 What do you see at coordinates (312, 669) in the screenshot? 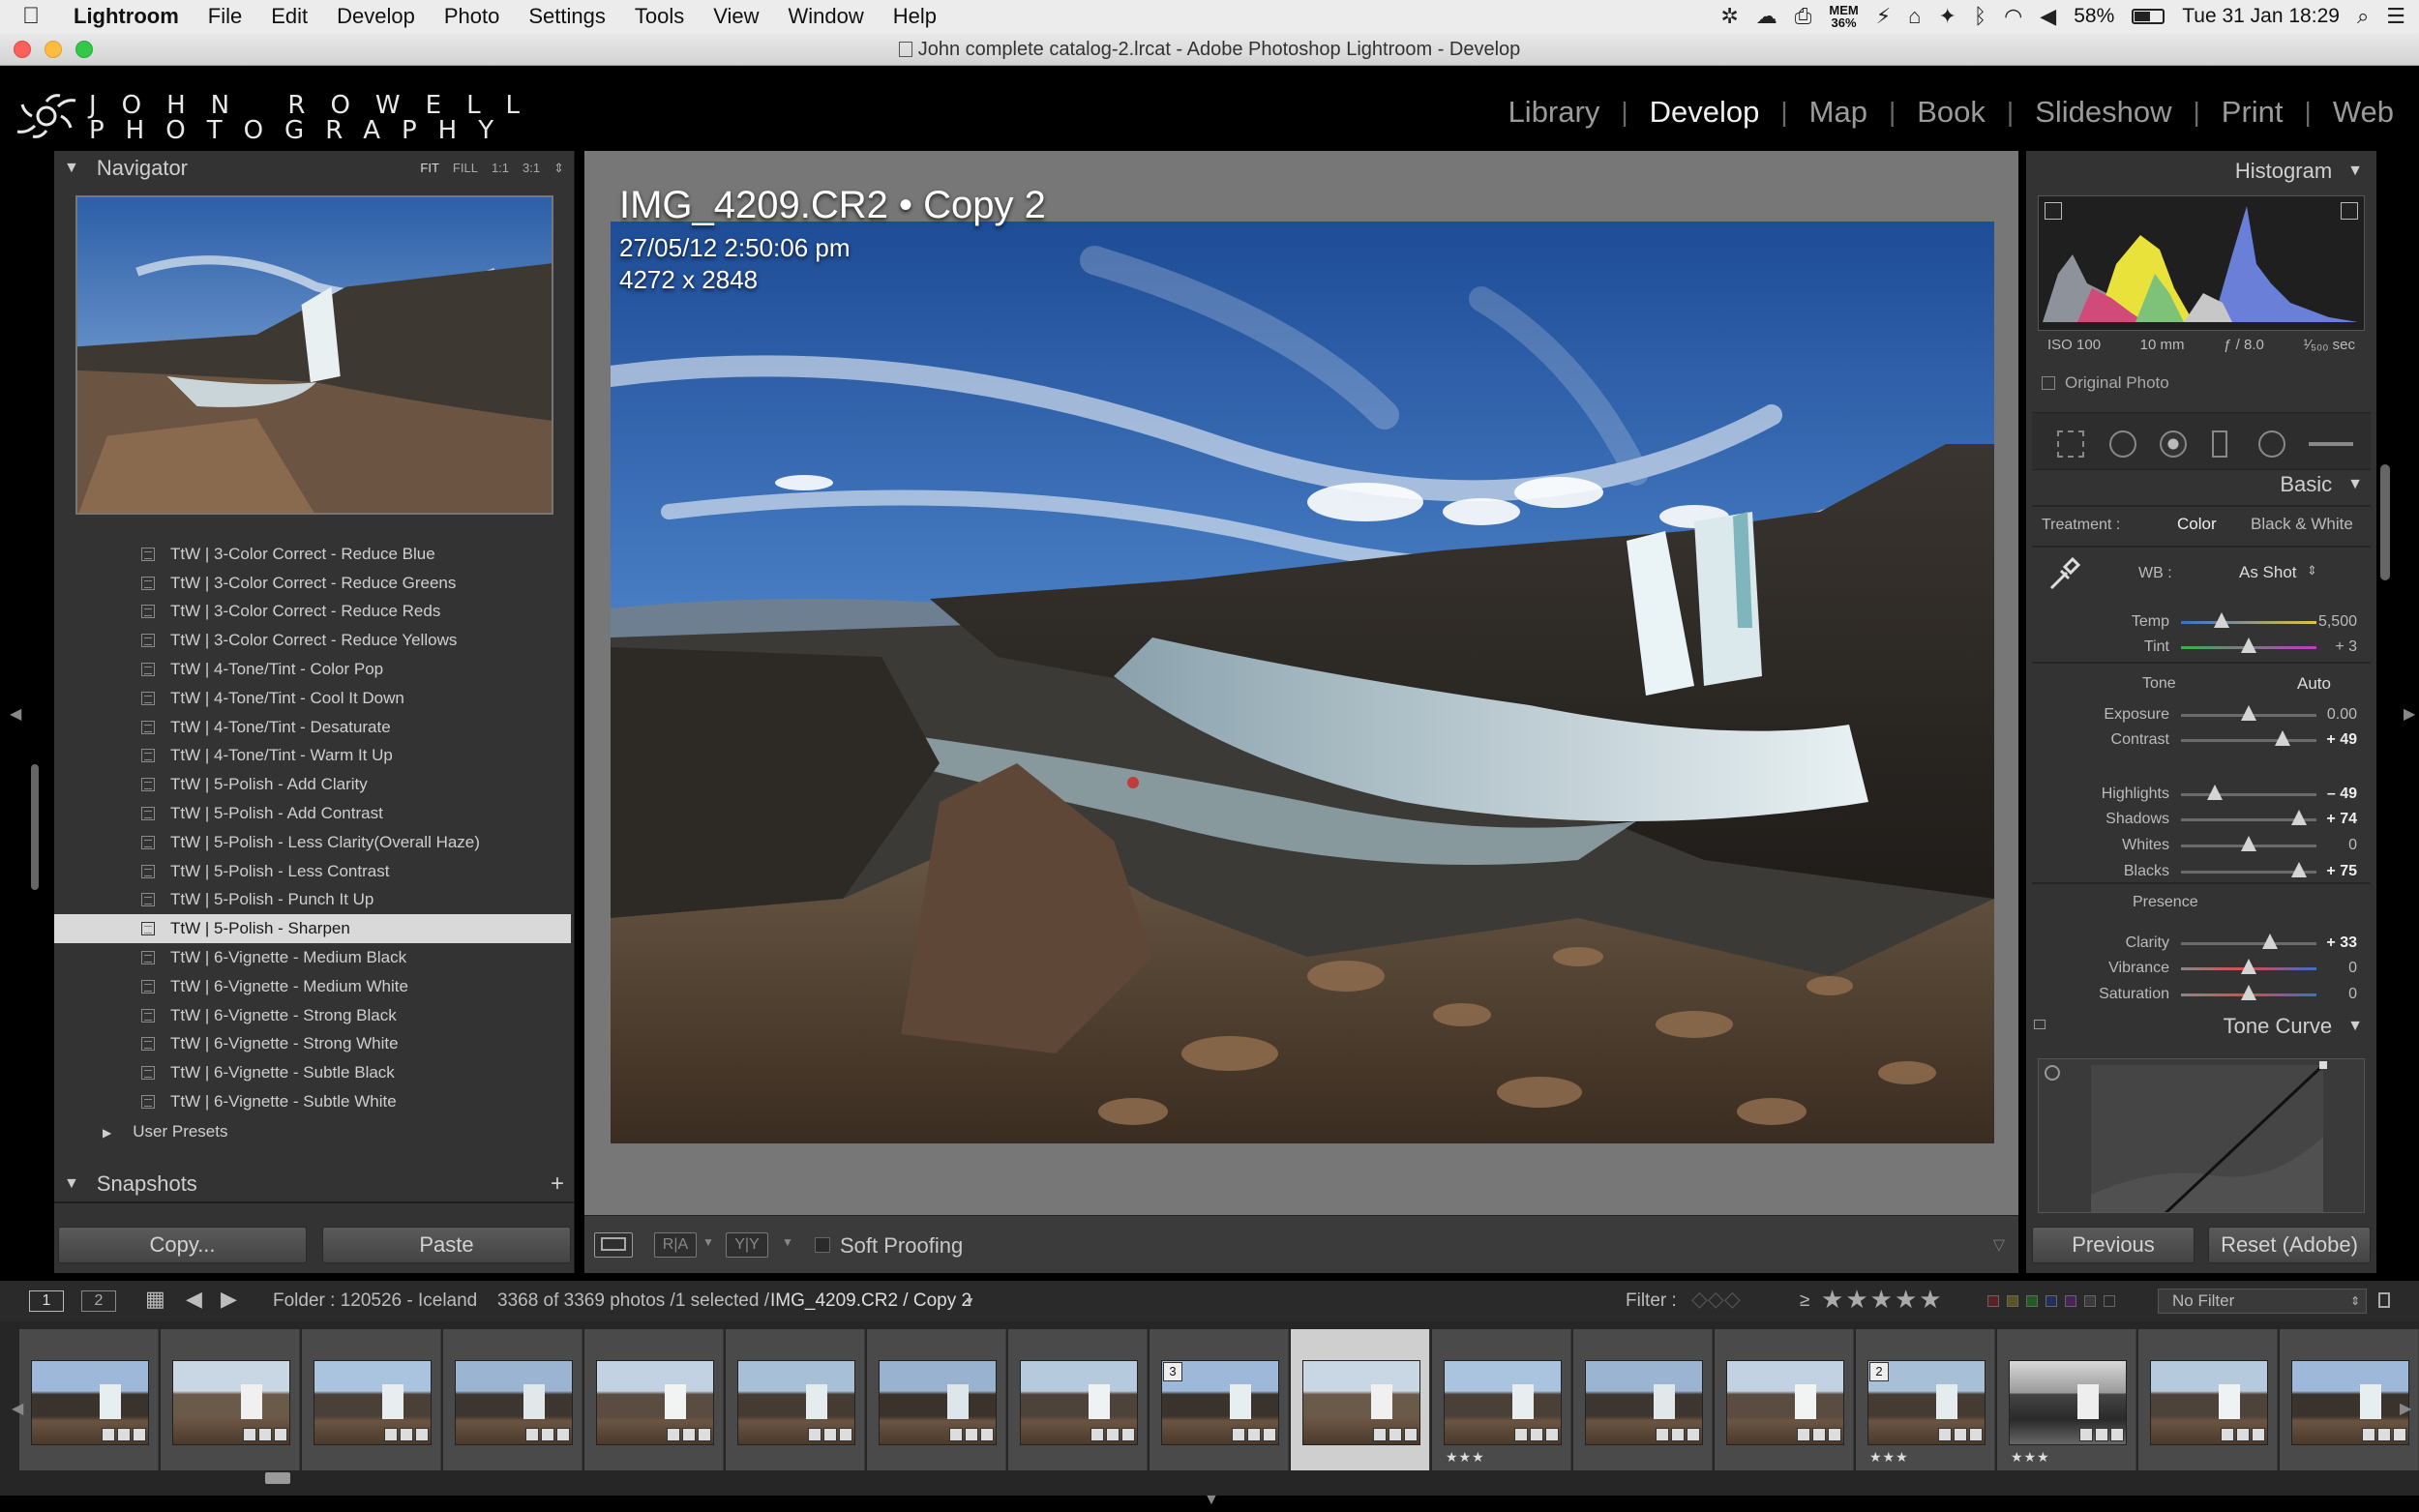
I see `preset-item: TtW | 4-Tone/Tint - Color Pop` at bounding box center [312, 669].